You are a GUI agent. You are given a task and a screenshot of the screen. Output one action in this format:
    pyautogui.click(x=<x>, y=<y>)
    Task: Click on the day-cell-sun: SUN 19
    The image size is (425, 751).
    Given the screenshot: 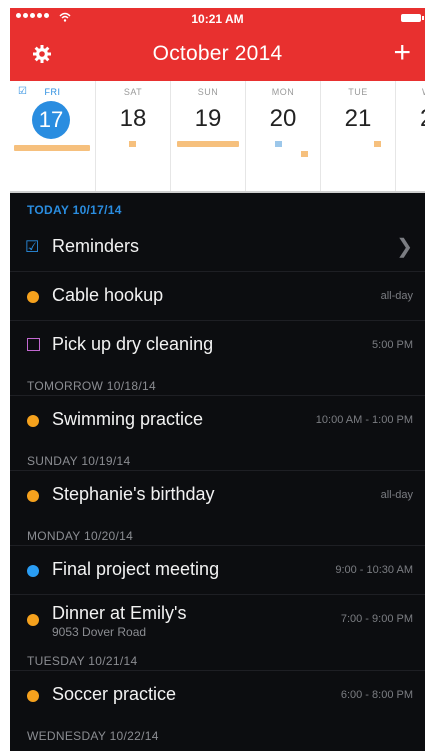 What is the action you would take?
    pyautogui.click(x=208, y=136)
    